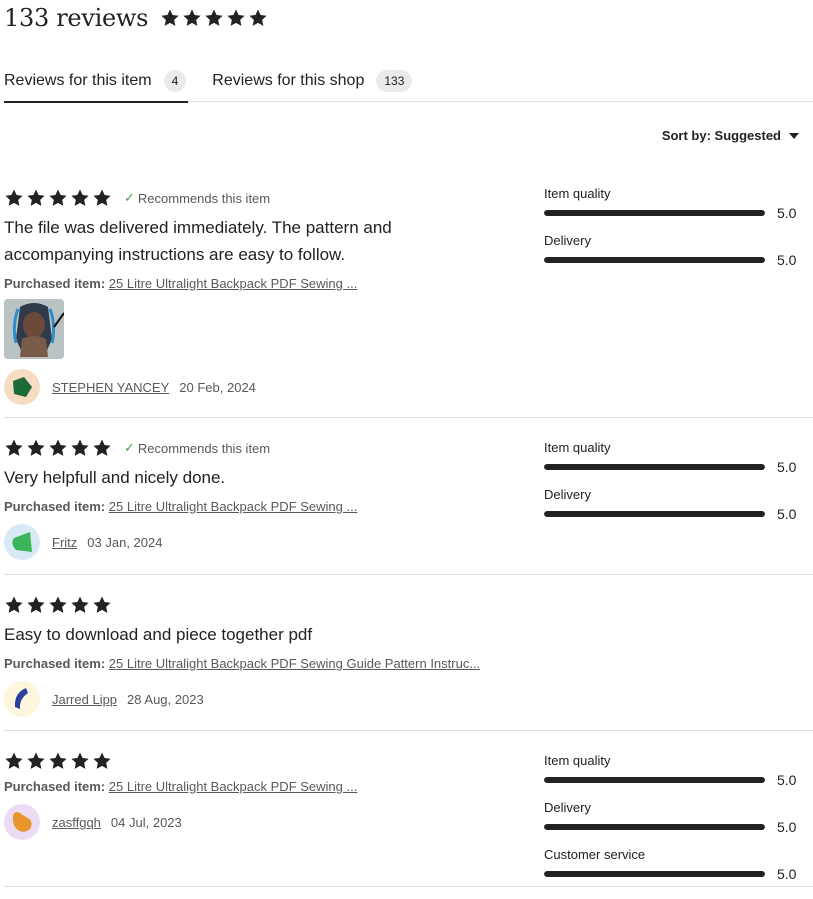 The height and width of the screenshot is (899, 813). I want to click on review-stars: ✓ Recommends this item, so click(264, 198).